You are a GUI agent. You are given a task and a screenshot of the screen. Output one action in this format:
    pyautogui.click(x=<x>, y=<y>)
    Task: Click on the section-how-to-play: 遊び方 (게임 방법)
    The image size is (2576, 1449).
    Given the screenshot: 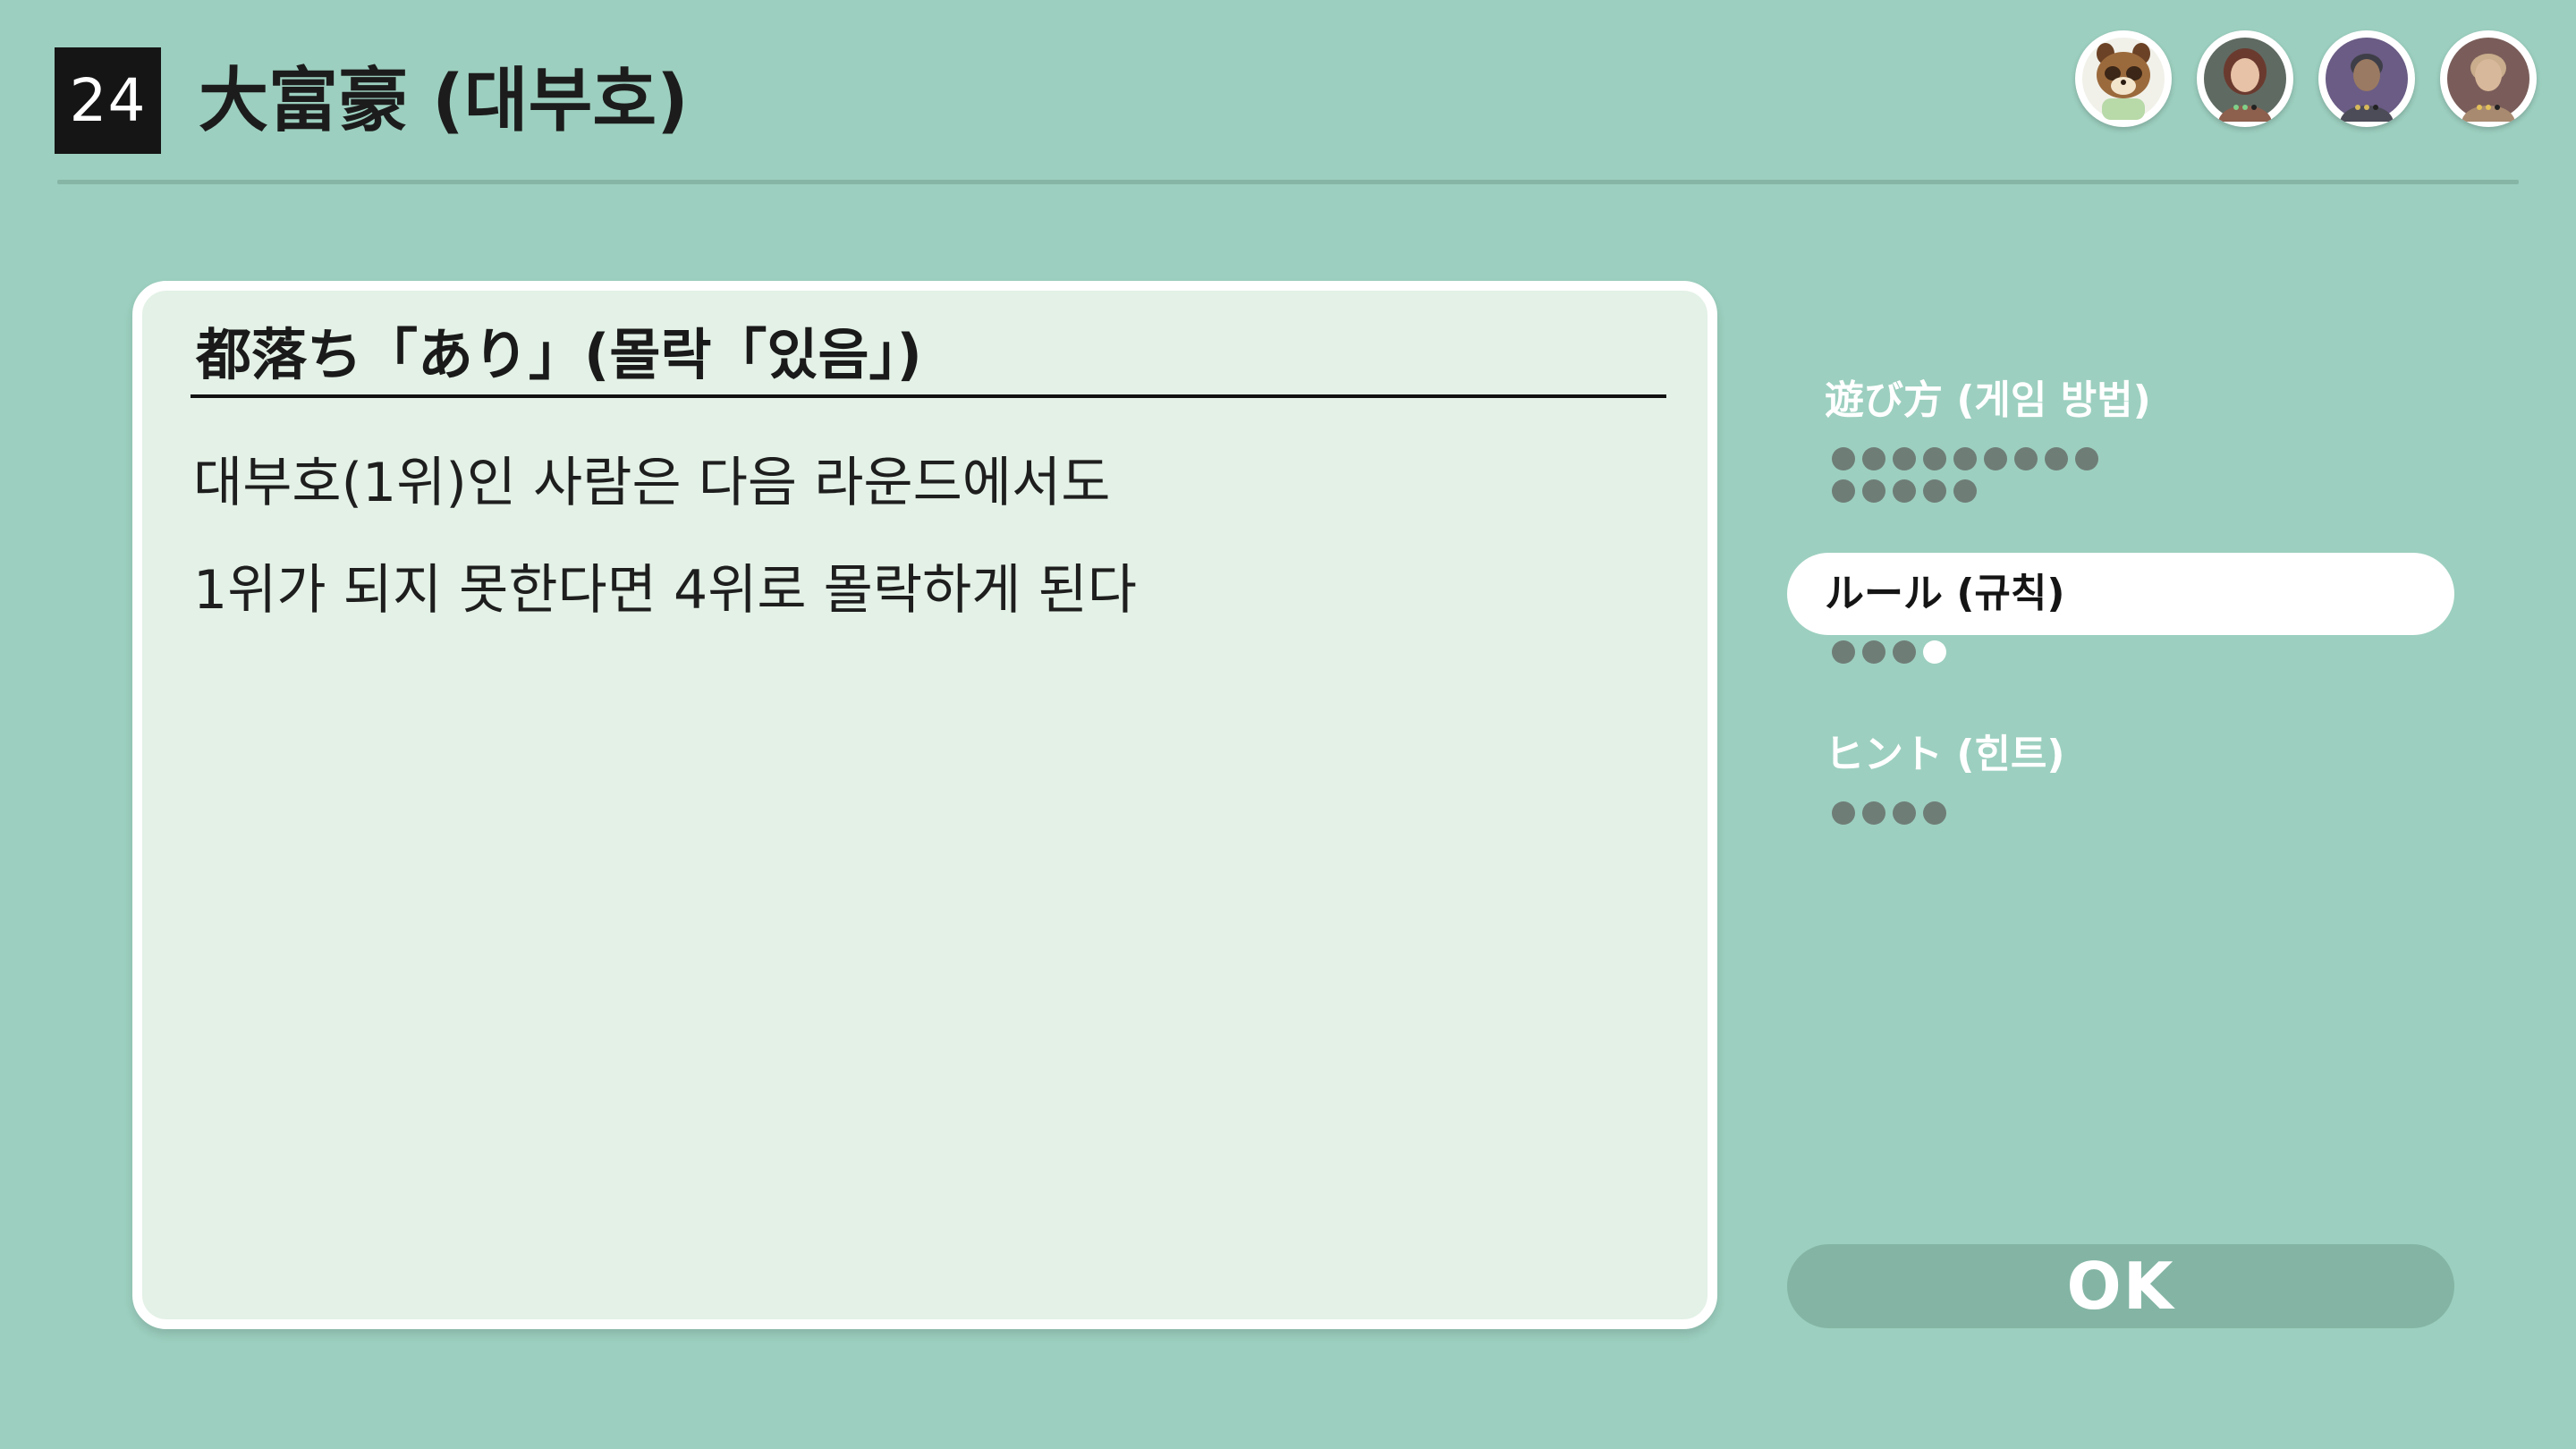 What is the action you would take?
    pyautogui.click(x=2120, y=431)
    